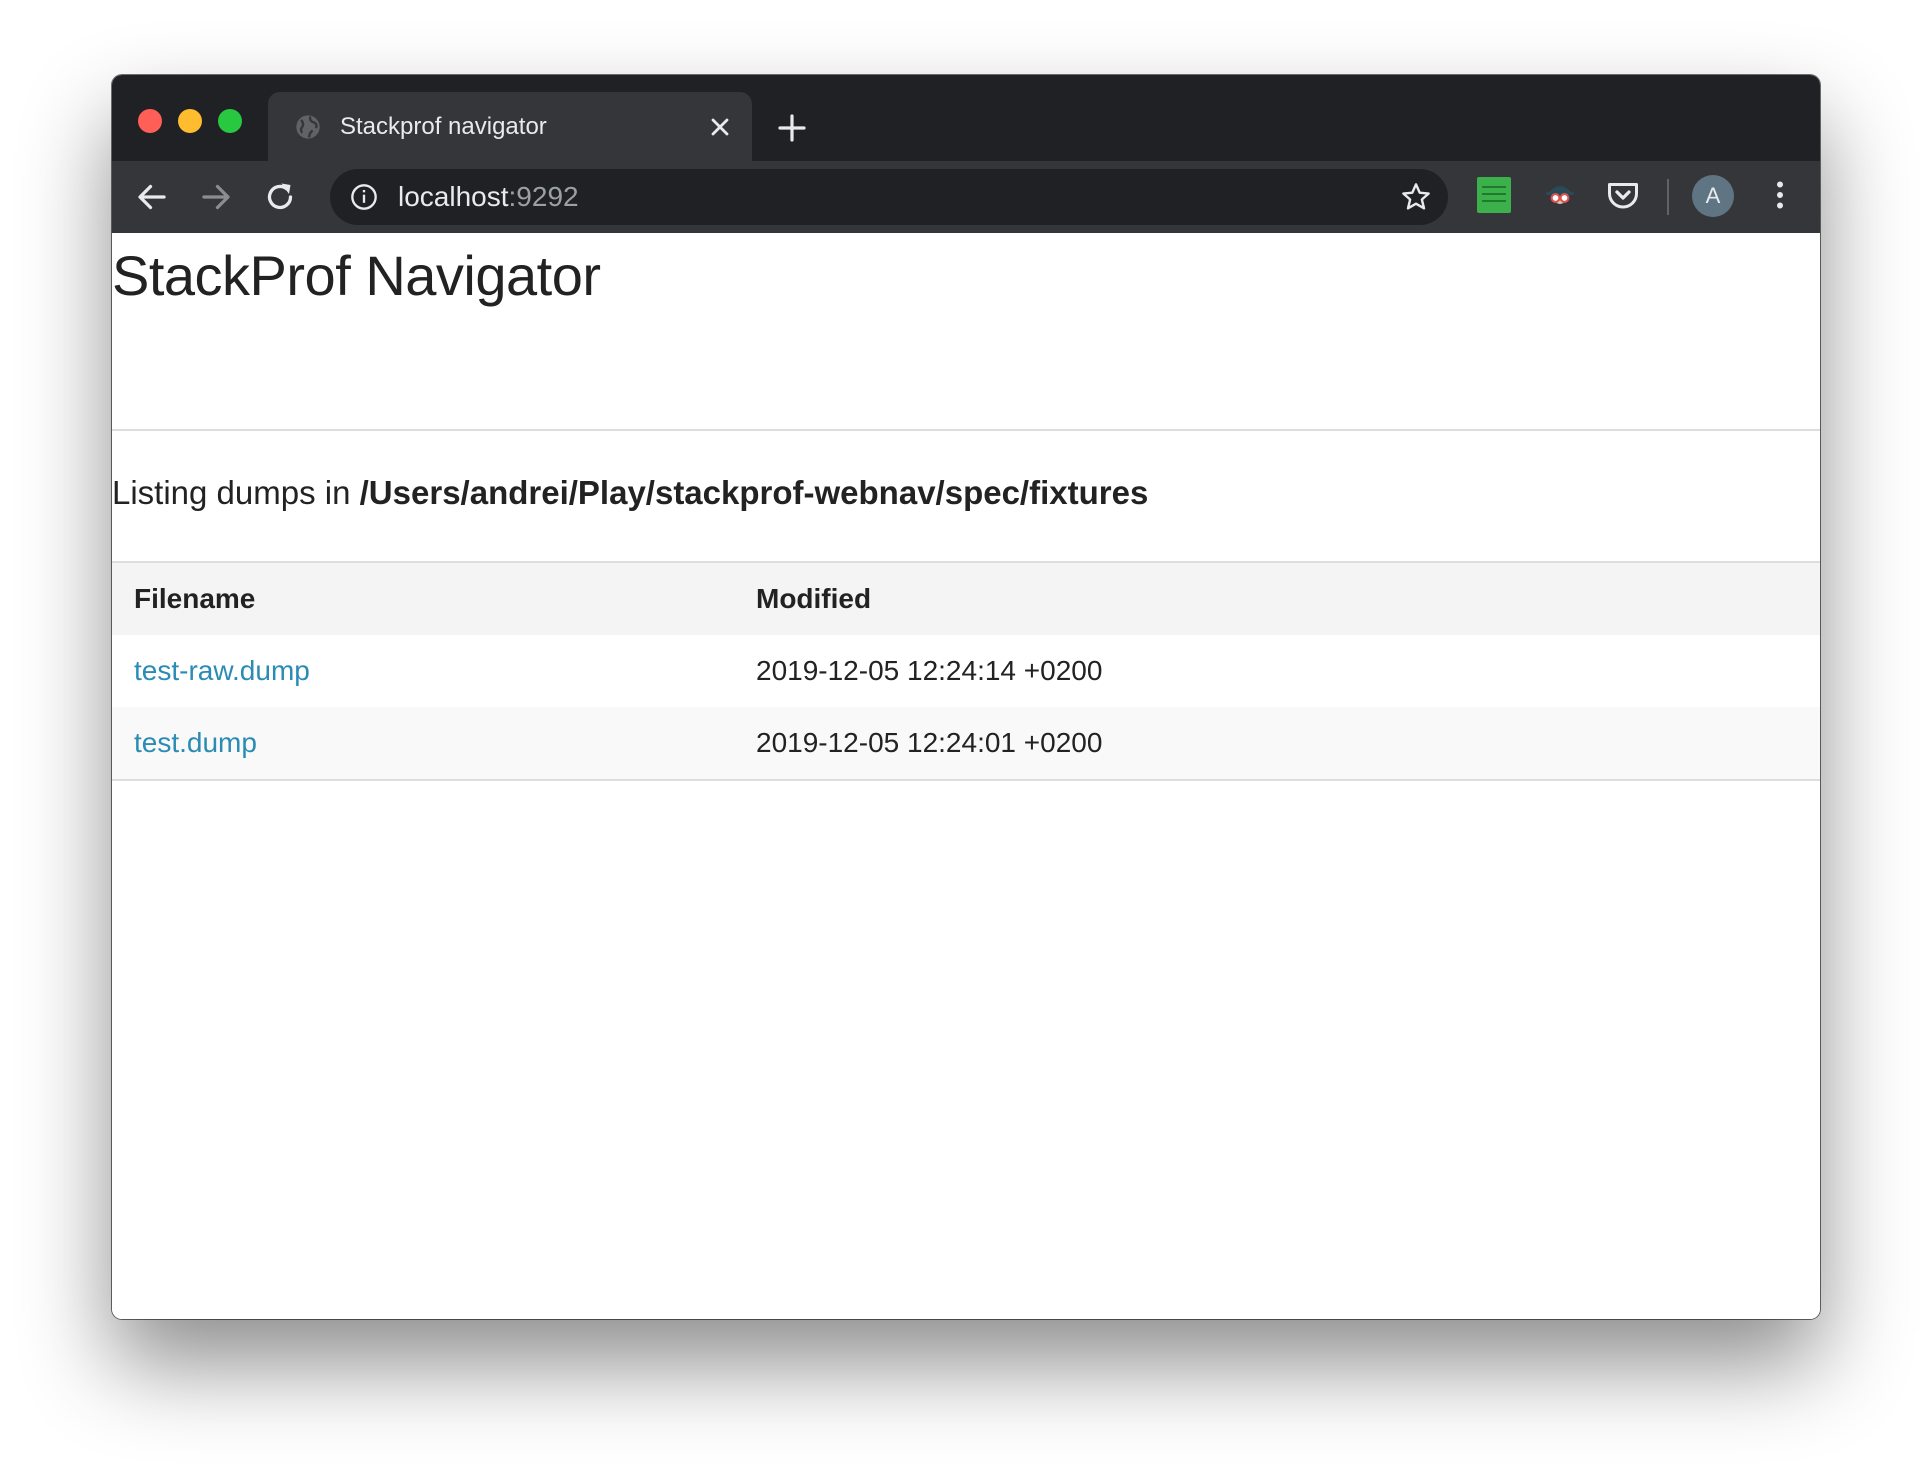 The height and width of the screenshot is (1468, 1932). I want to click on table-row: test.dump 2019-12-05 12:24:01 +0200, so click(966, 743).